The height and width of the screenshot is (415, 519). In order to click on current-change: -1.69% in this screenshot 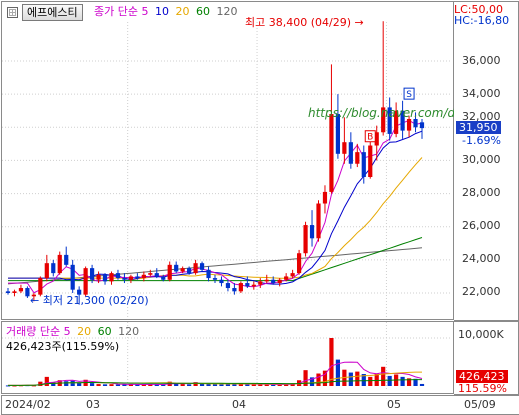, I will do `click(481, 140)`.